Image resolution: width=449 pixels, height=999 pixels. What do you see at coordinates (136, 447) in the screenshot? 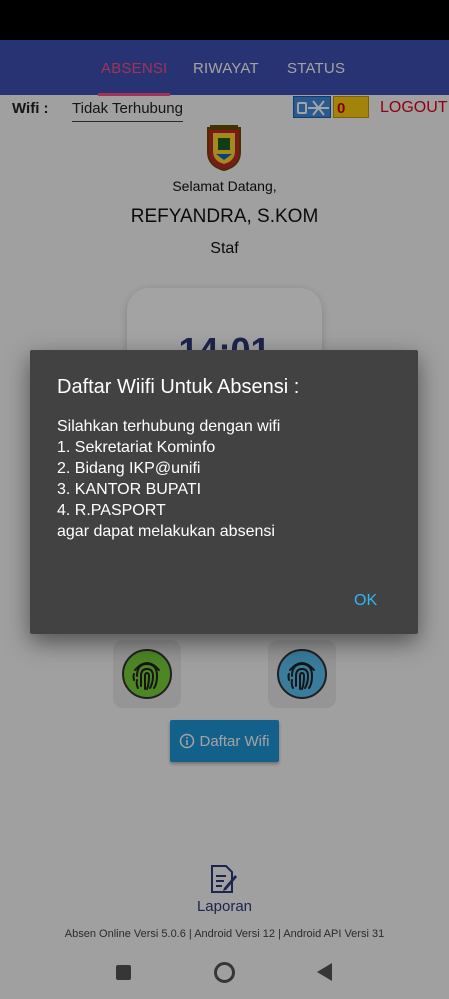
I see `dialog-line: 1. Sekretariat Kominfo` at bounding box center [136, 447].